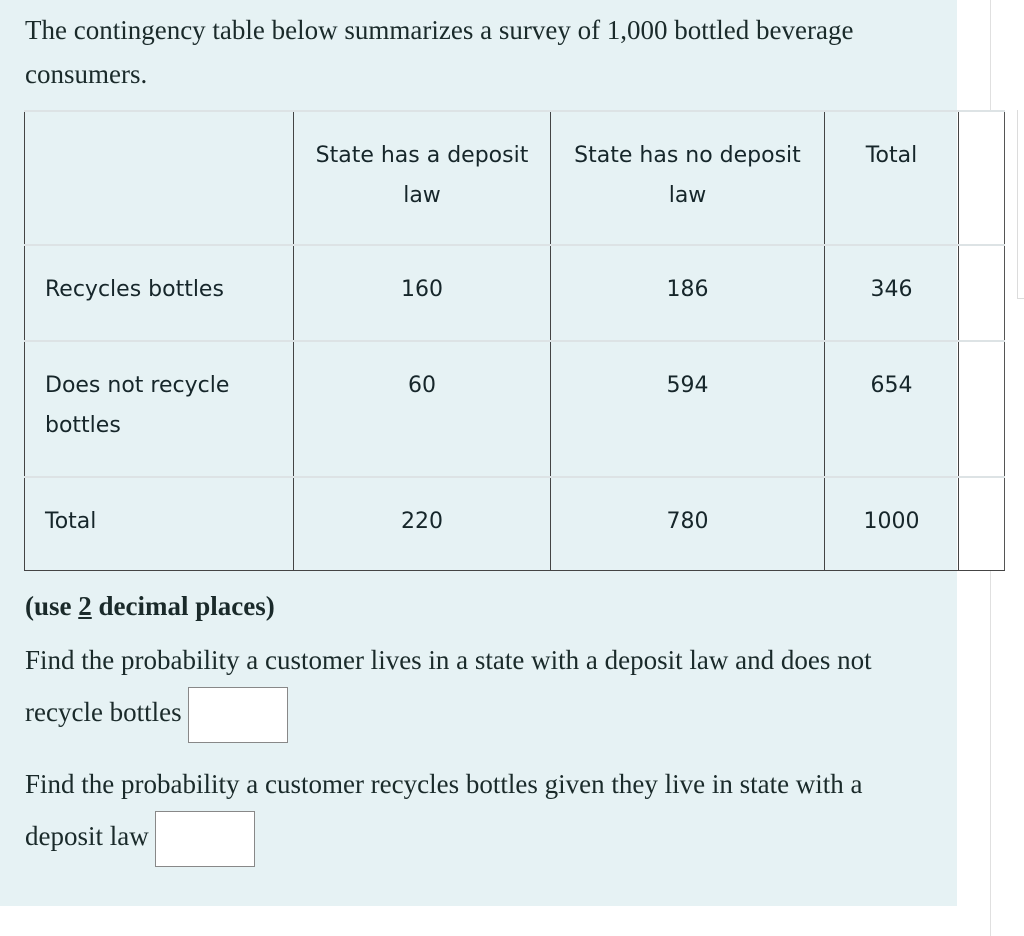 The image size is (1024, 936). What do you see at coordinates (422, 292) in the screenshot?
I see `table-cell: 160` at bounding box center [422, 292].